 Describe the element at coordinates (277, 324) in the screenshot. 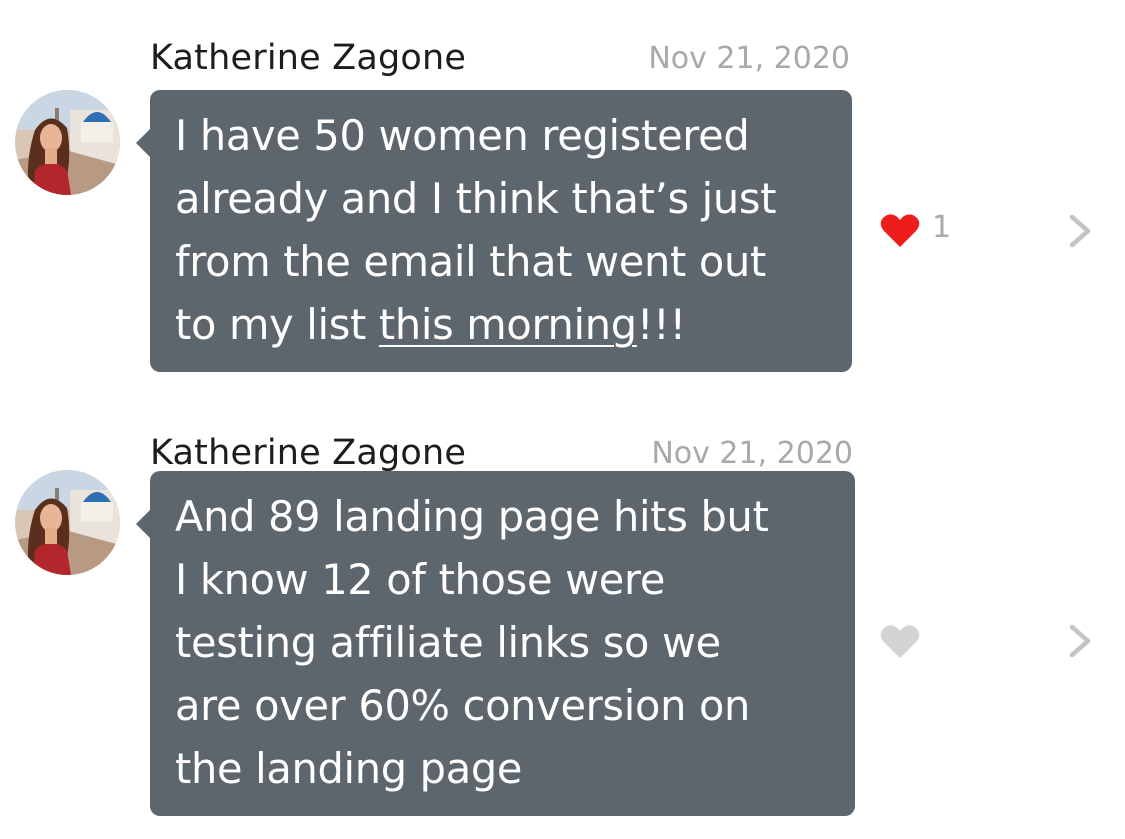

I see `message-text-segment: to my list` at that location.